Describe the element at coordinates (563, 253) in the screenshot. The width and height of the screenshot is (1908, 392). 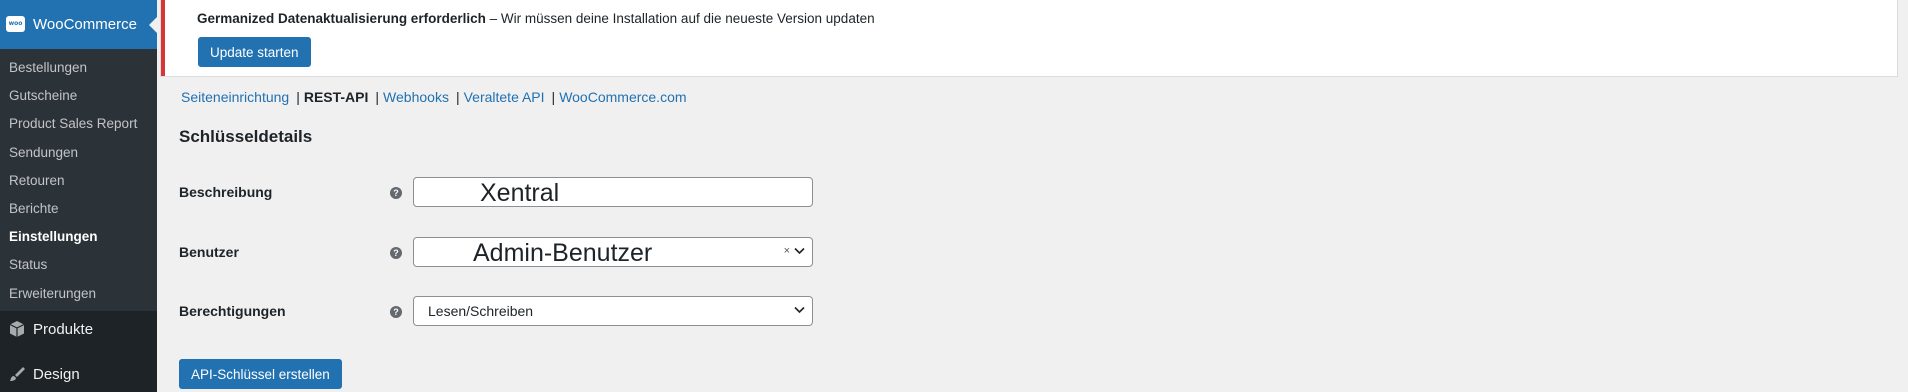
I see `user-select-value: Admin-Benutzer` at that location.